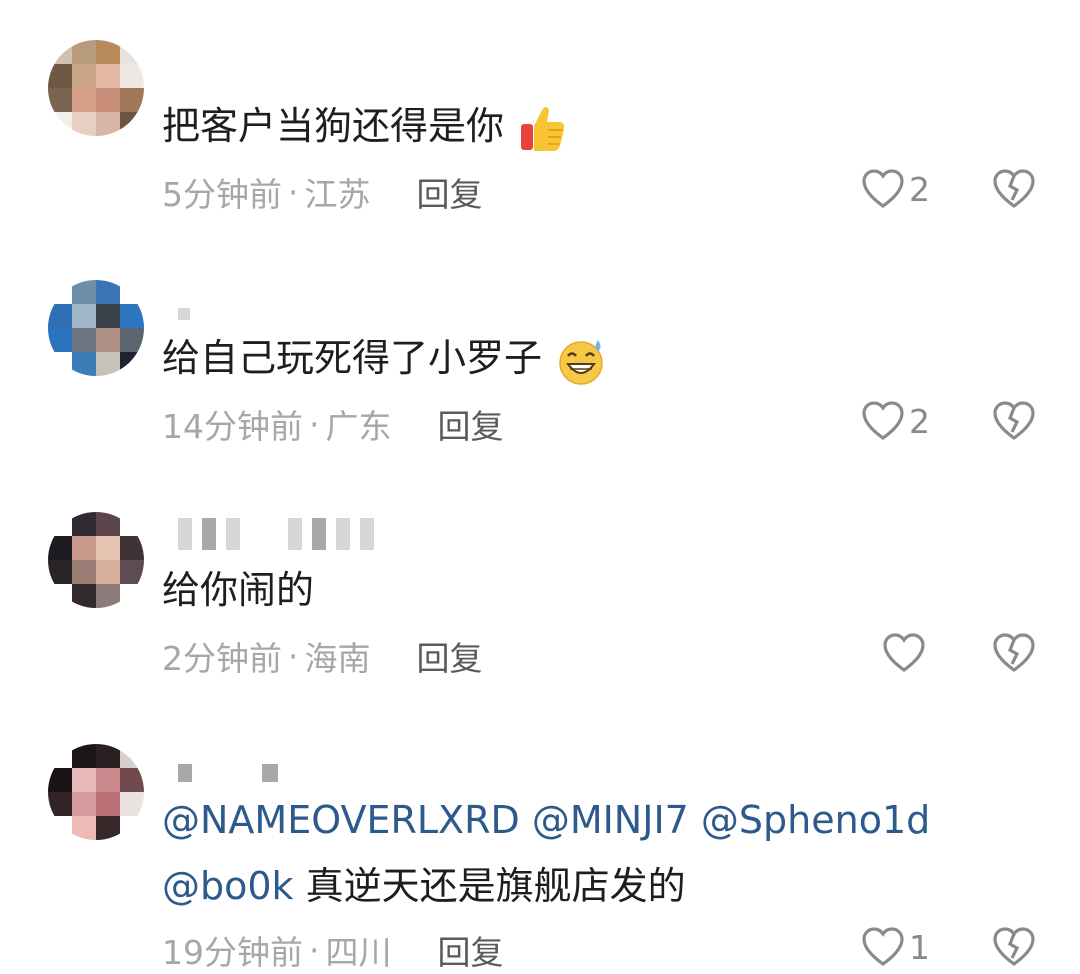 The image size is (1080, 974). I want to click on comment-meta: 19分钟前 · 四川 回复, so click(333, 950).